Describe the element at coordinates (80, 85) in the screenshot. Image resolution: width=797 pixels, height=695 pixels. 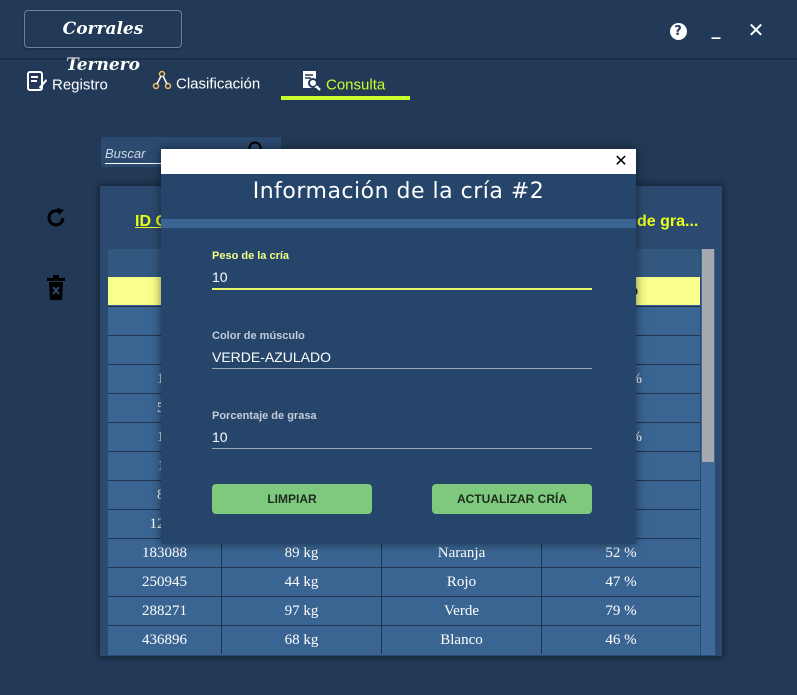
I see `tab-registro-label: Registro` at that location.